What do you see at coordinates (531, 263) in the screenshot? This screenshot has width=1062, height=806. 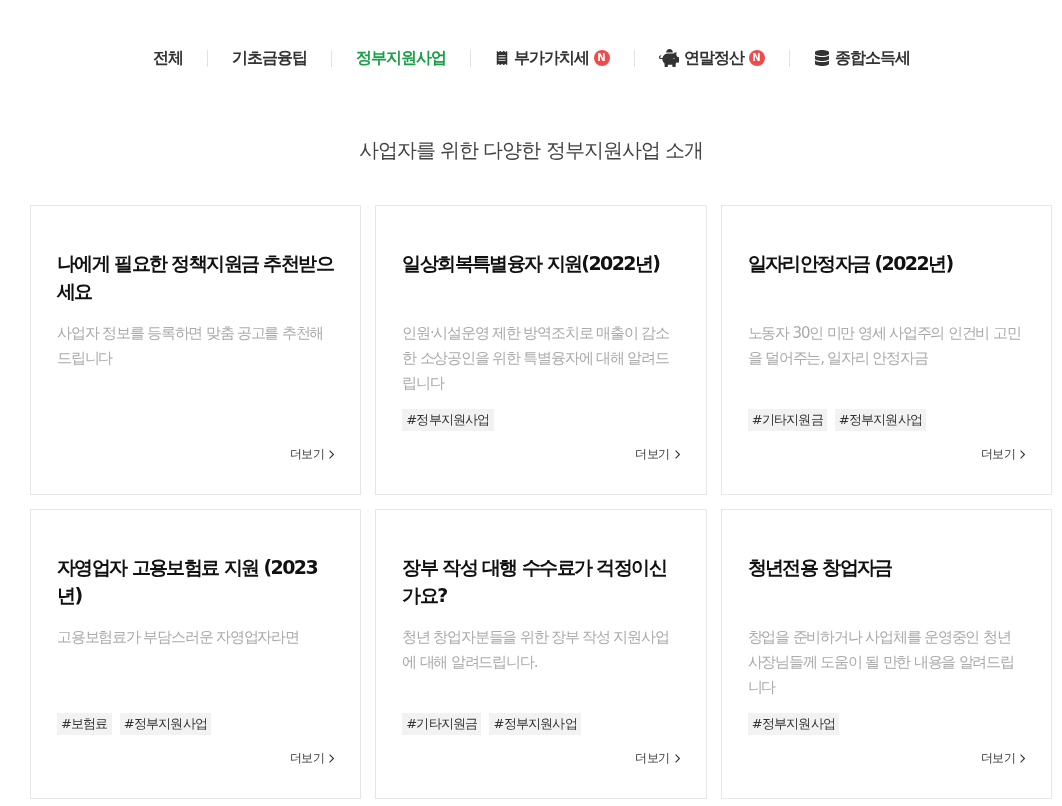 I see `card-title: 일상회복특별융자 지원(2022년)` at bounding box center [531, 263].